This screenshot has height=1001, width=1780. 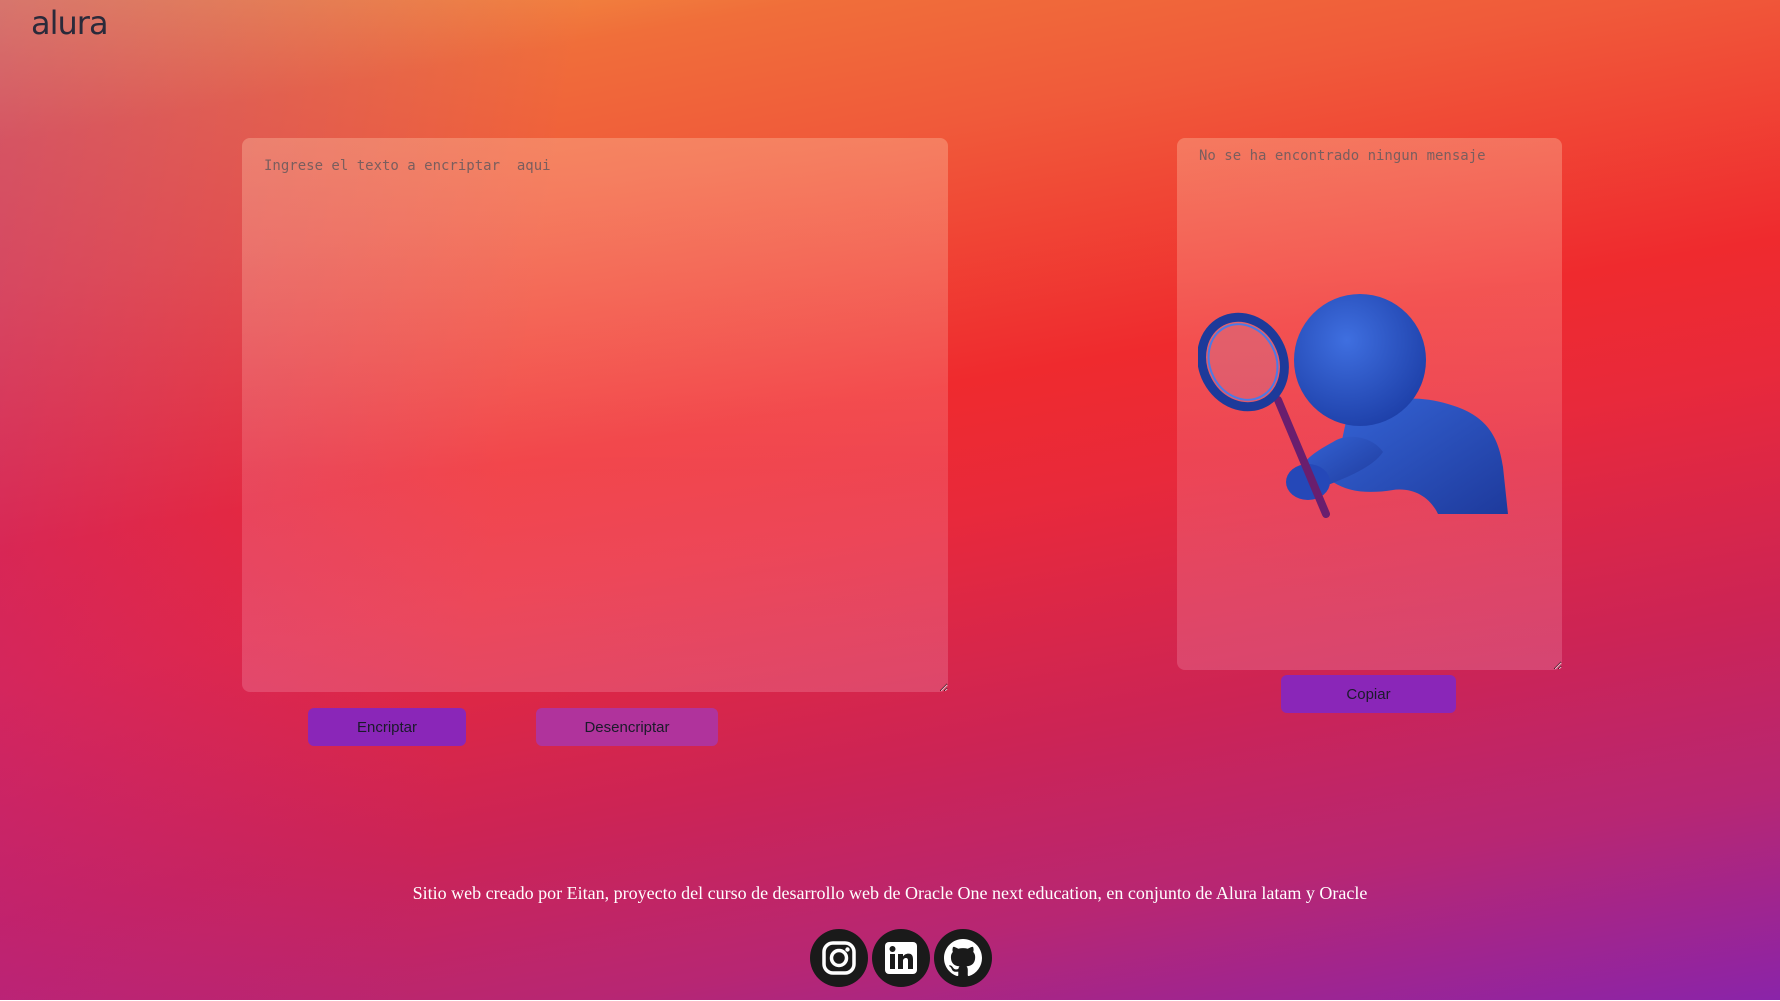 I want to click on encrypt-button: Encriptar, so click(x=387, y=727).